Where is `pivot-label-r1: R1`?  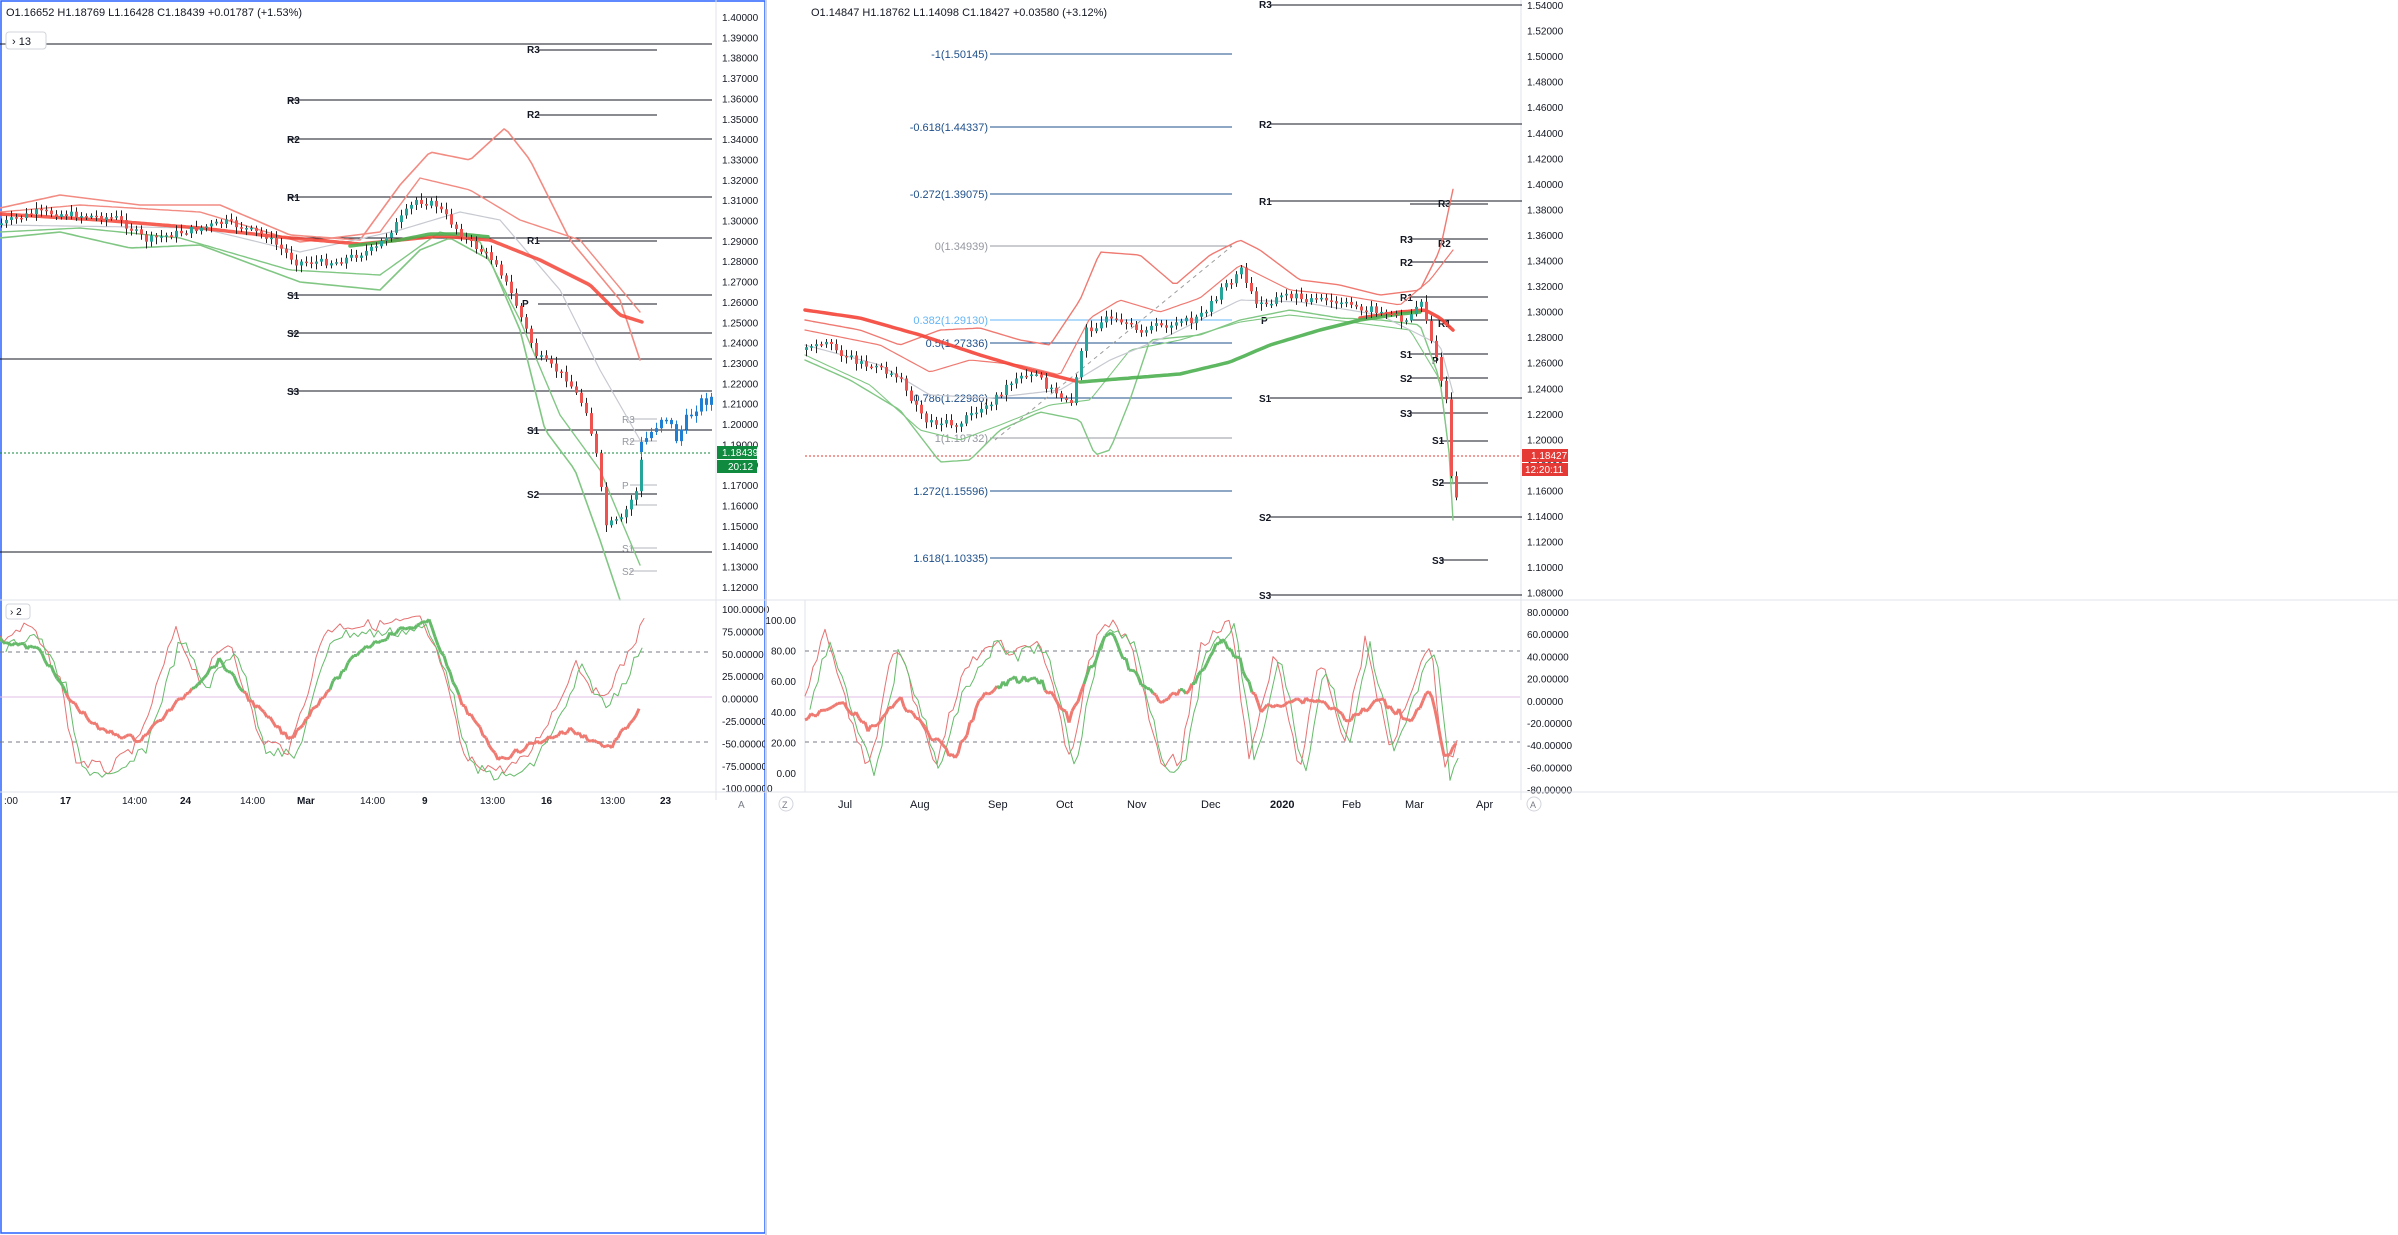
pivot-label-r1: R1 is located at coordinates (1406, 298).